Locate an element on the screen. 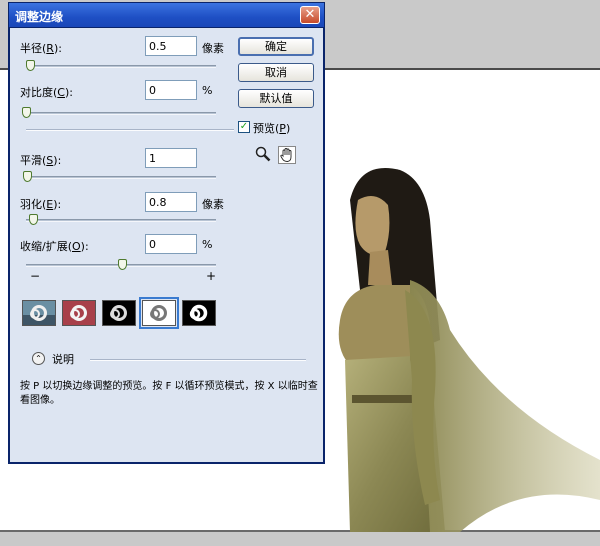 The image size is (600, 546). radius-label-key: R is located at coordinates (50, 48).